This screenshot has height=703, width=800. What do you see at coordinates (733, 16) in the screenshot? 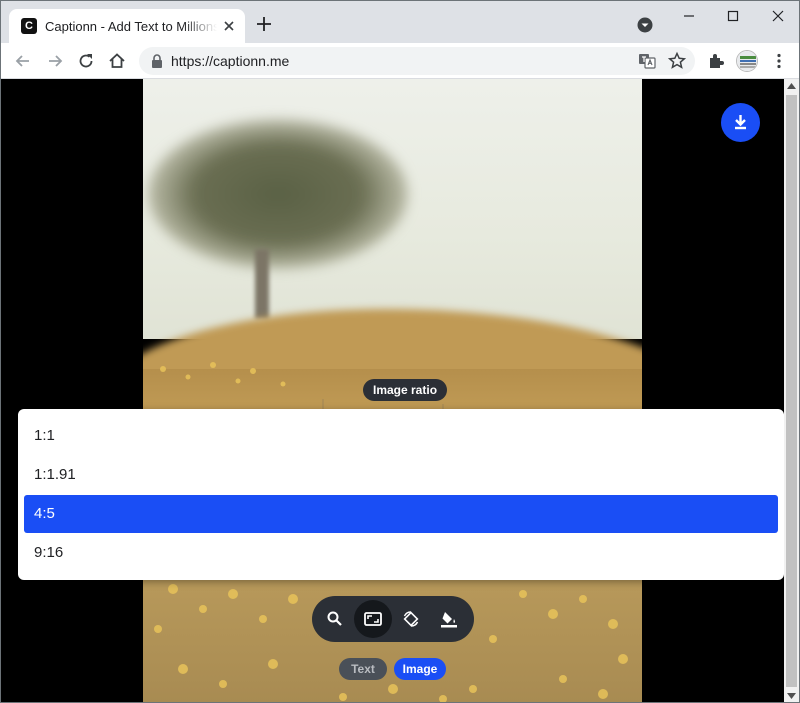
I see `maximize-icon` at bounding box center [733, 16].